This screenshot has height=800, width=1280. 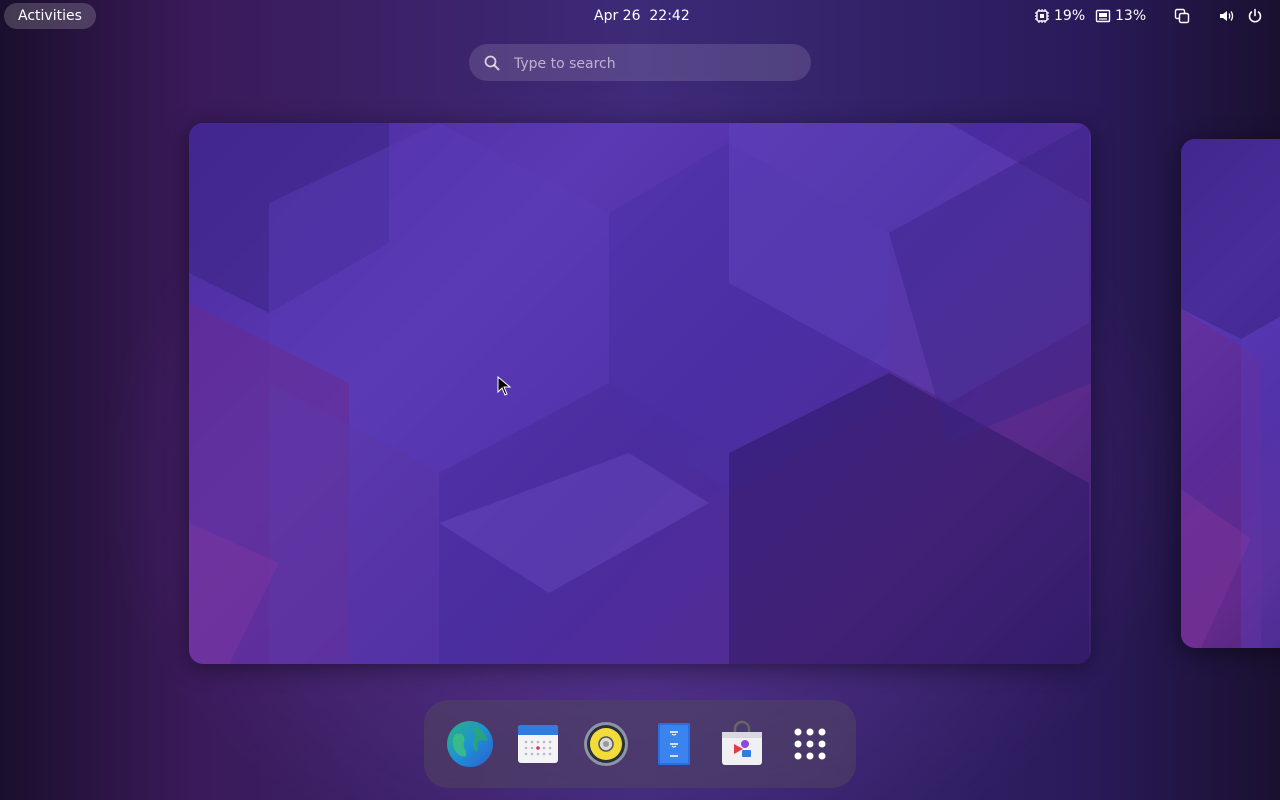 I want to click on cpu-icon, so click(x=1042, y=16).